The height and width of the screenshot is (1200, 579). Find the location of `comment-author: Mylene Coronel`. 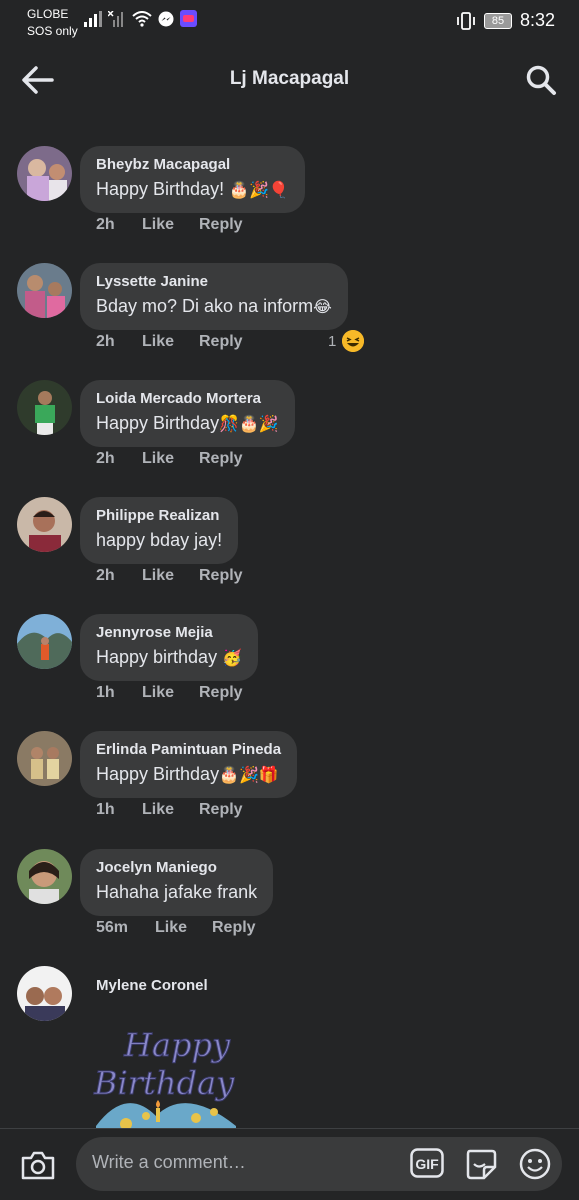

comment-author: Mylene Coronel is located at coordinates (152, 985).